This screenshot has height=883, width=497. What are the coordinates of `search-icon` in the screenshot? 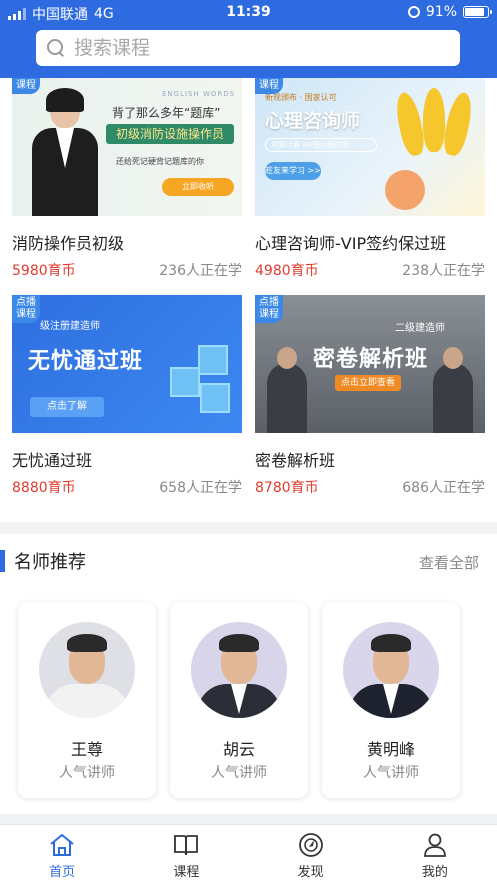 It's located at (56, 48).